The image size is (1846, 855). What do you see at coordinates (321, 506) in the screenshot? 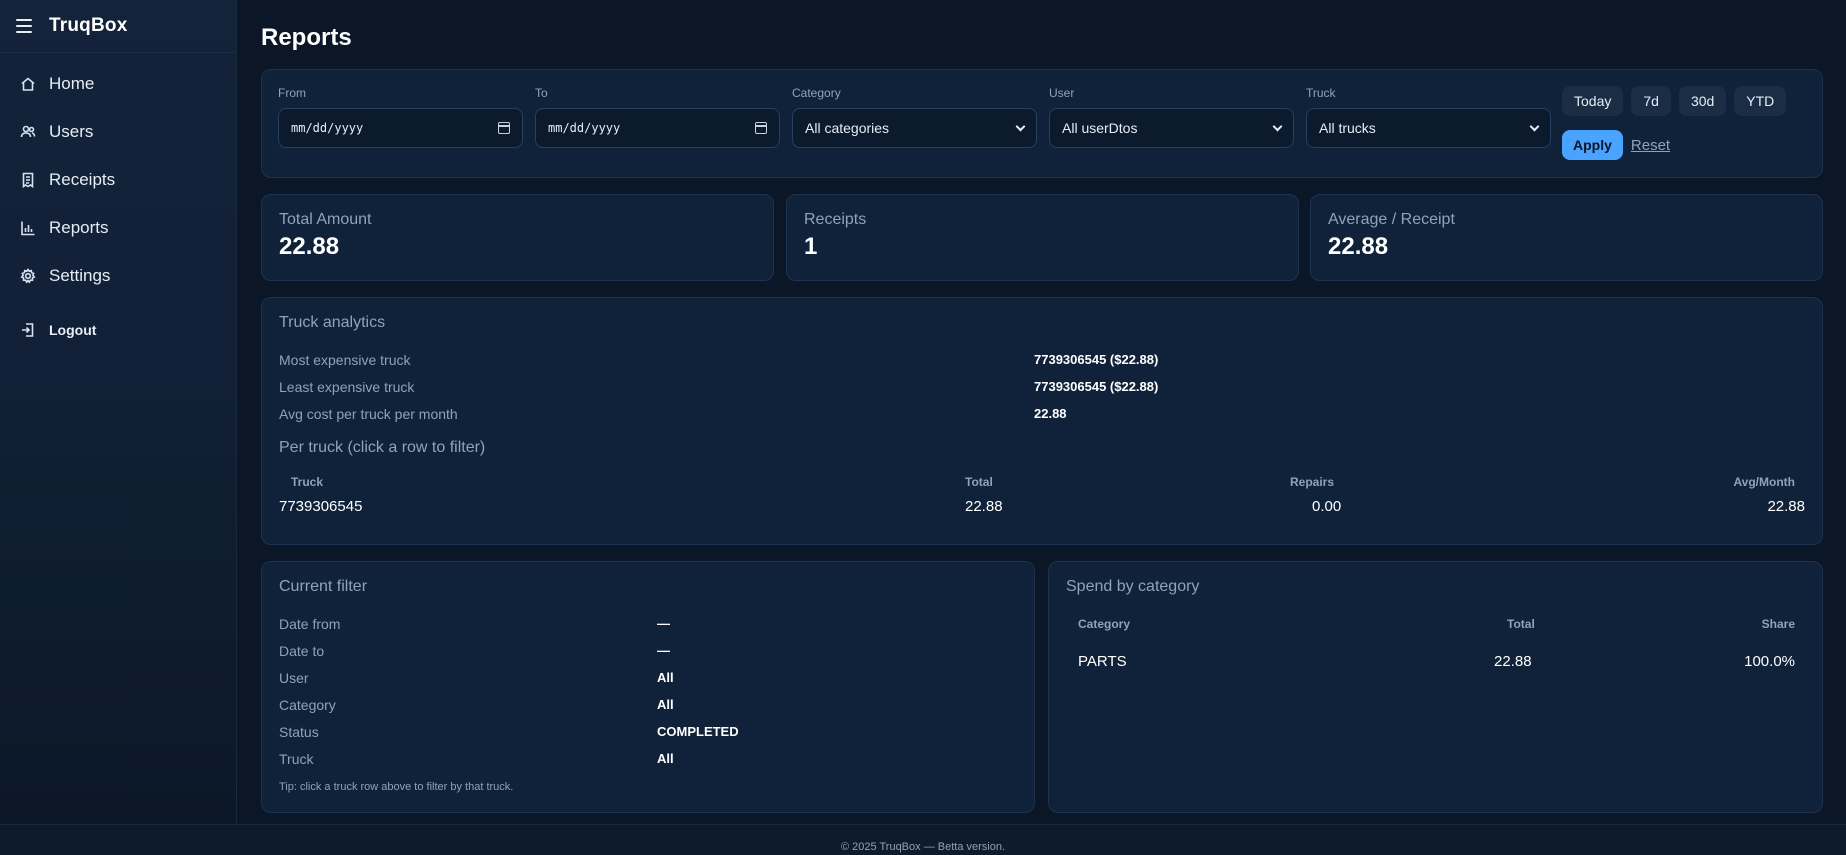
I see `cell-truck: 7739306545` at bounding box center [321, 506].